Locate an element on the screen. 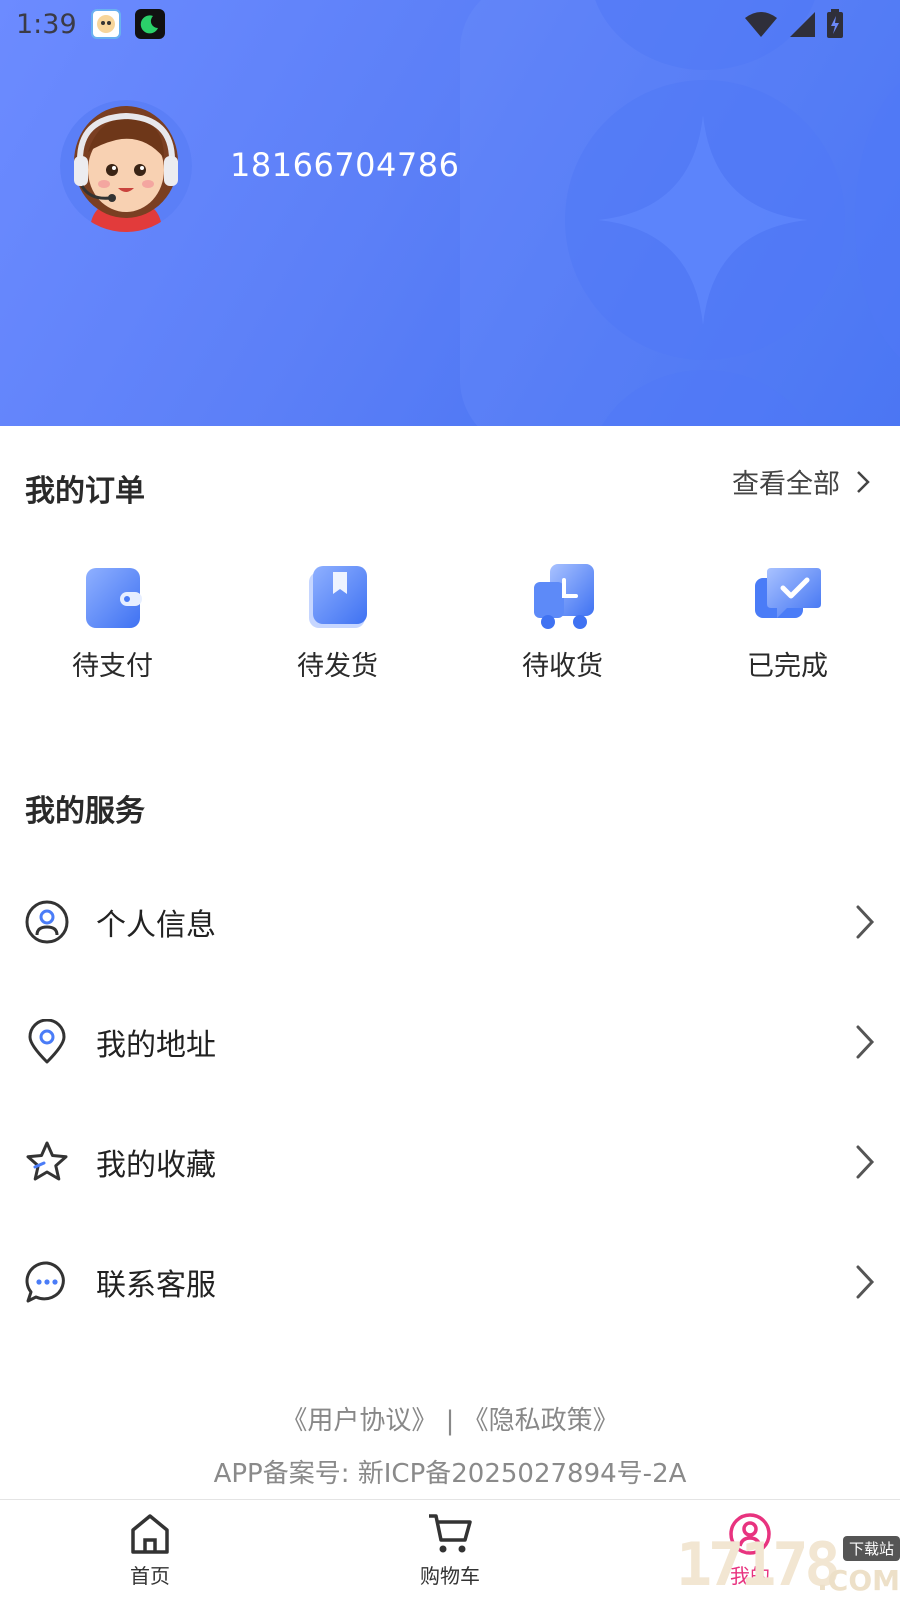  user-circle-icon is located at coordinates (47, 922).